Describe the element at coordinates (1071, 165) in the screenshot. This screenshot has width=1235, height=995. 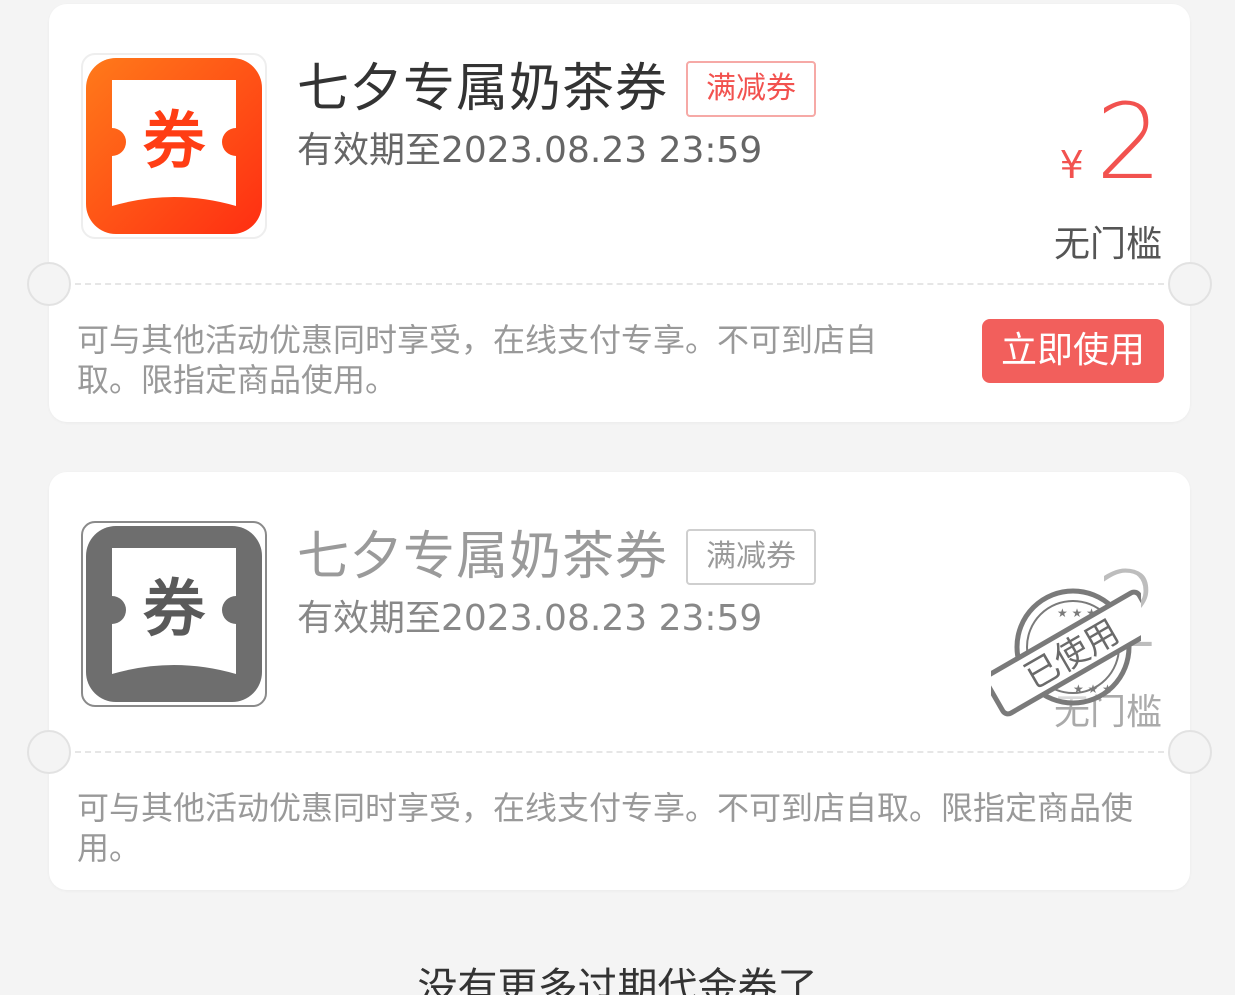
I see `currency-symbol: ¥` at that location.